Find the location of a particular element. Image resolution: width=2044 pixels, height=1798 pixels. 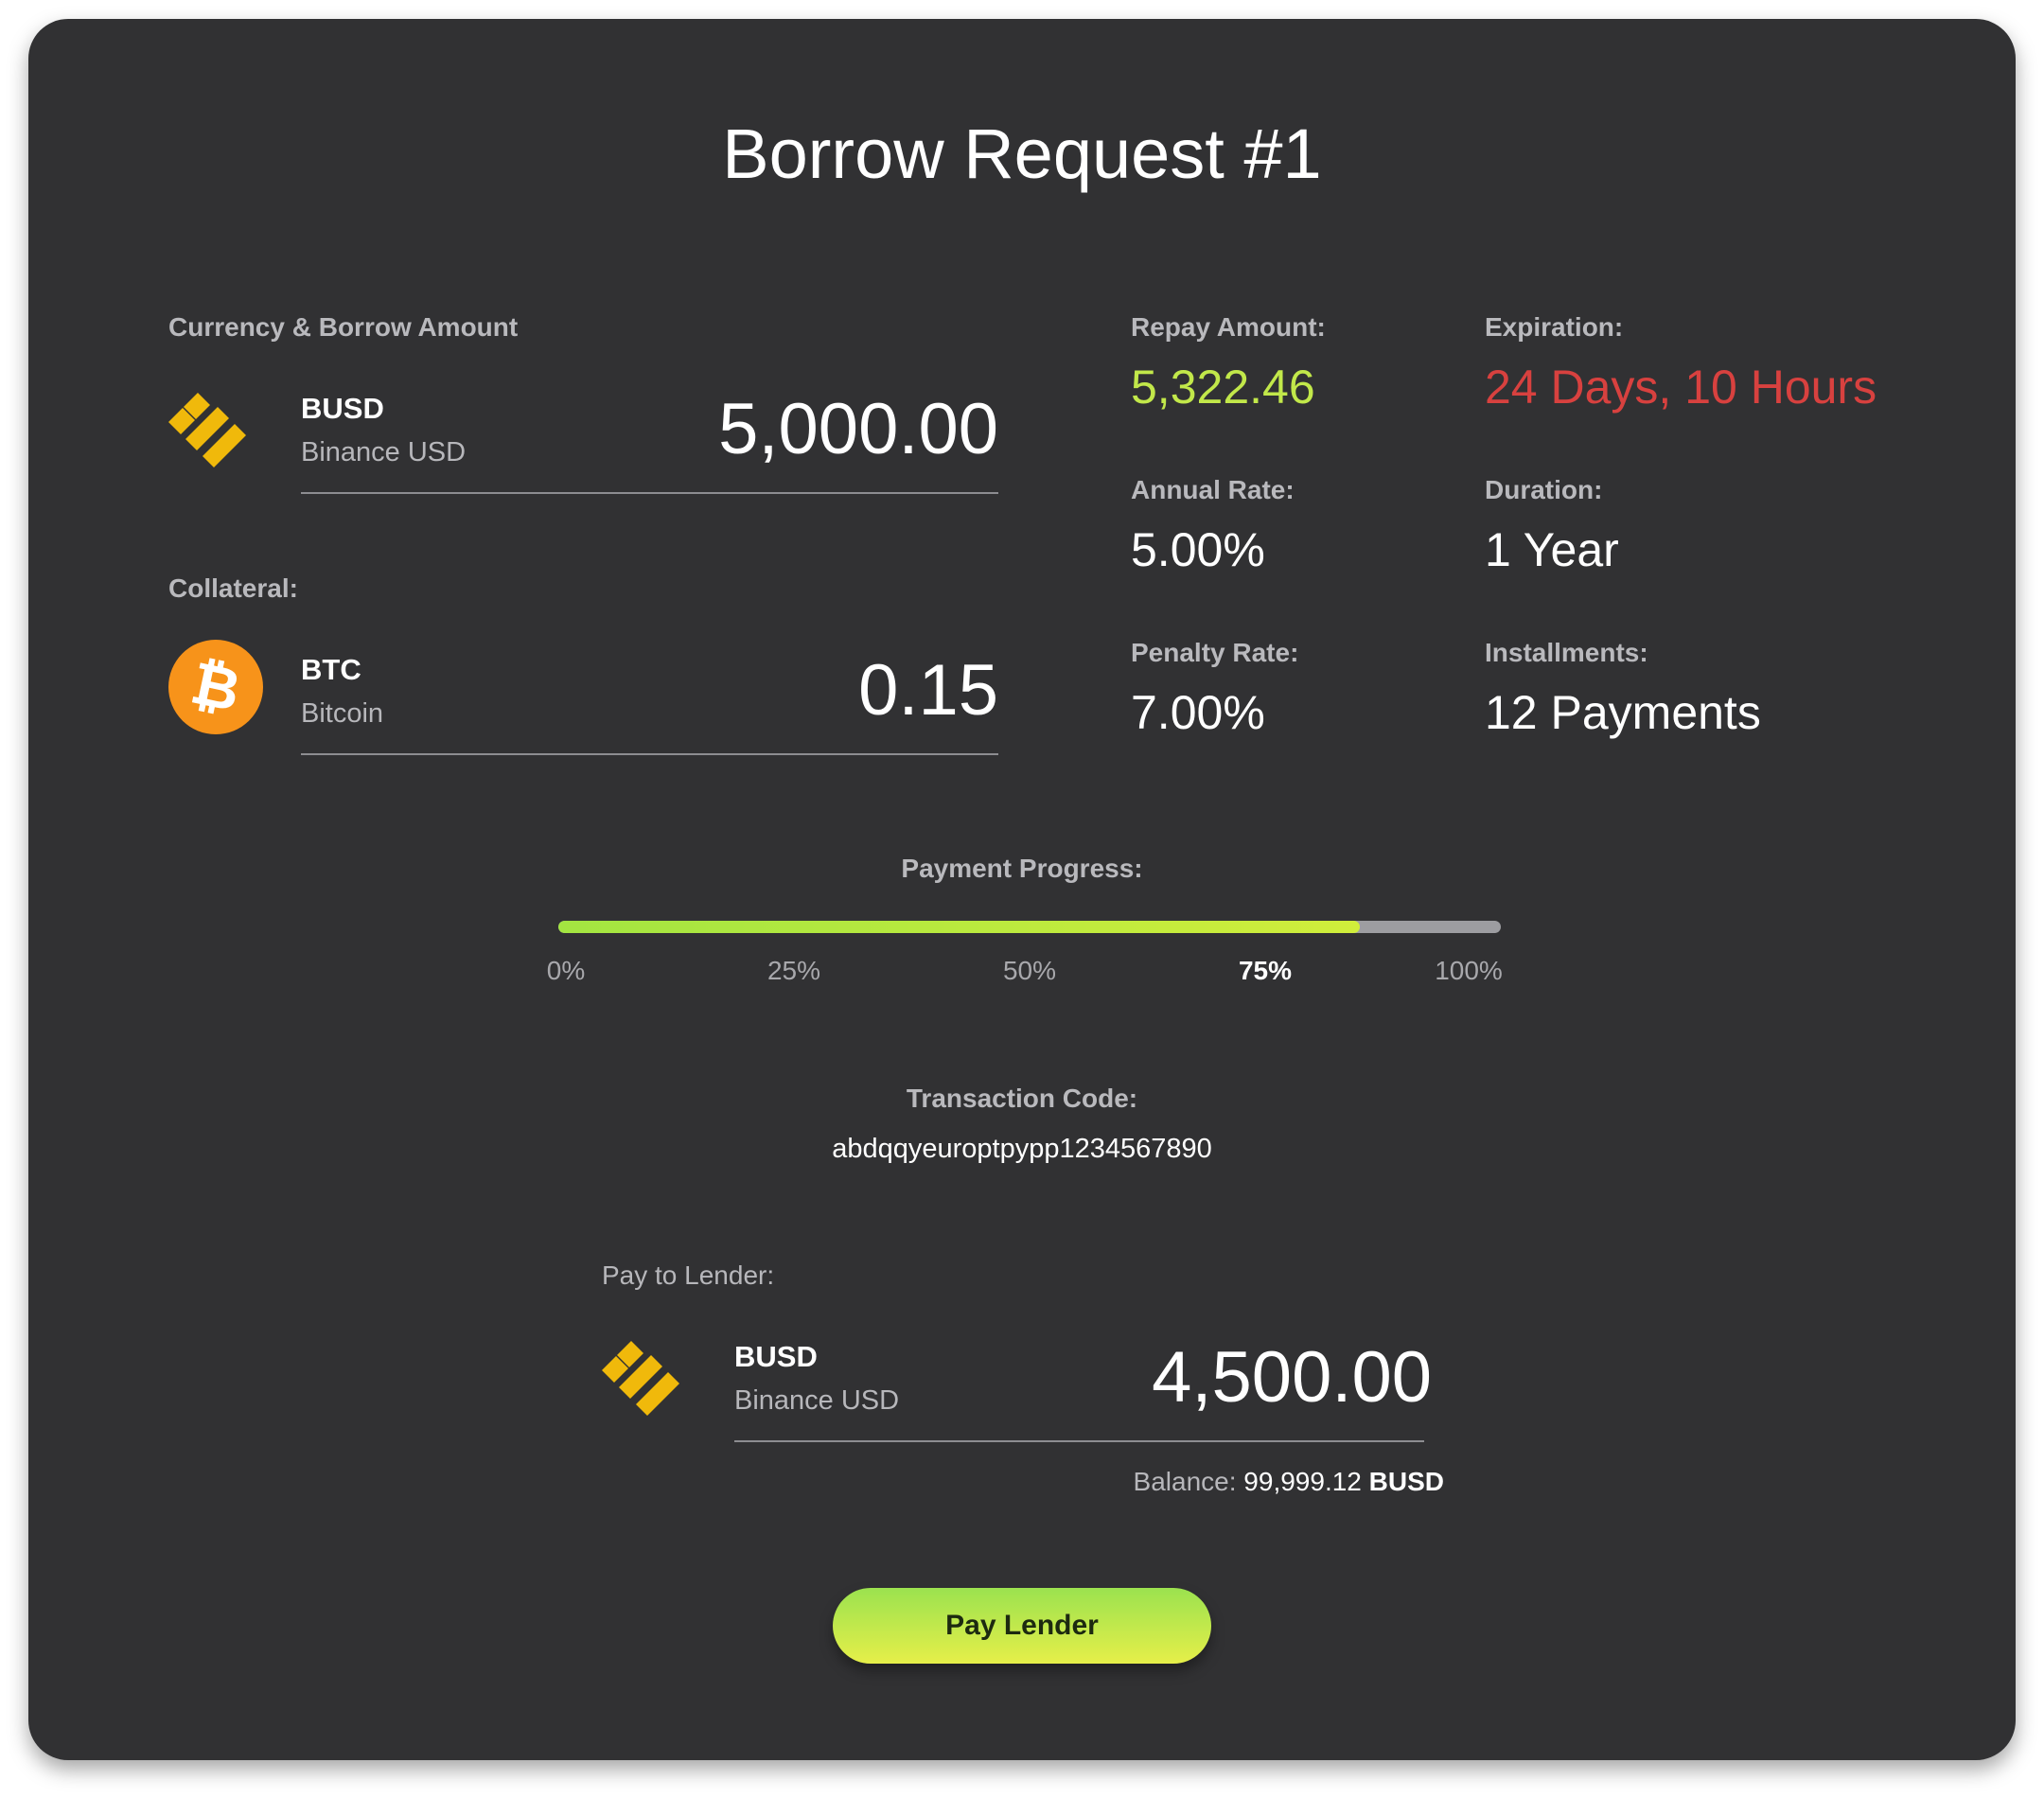

duration-value: 1 Year is located at coordinates (1552, 549).